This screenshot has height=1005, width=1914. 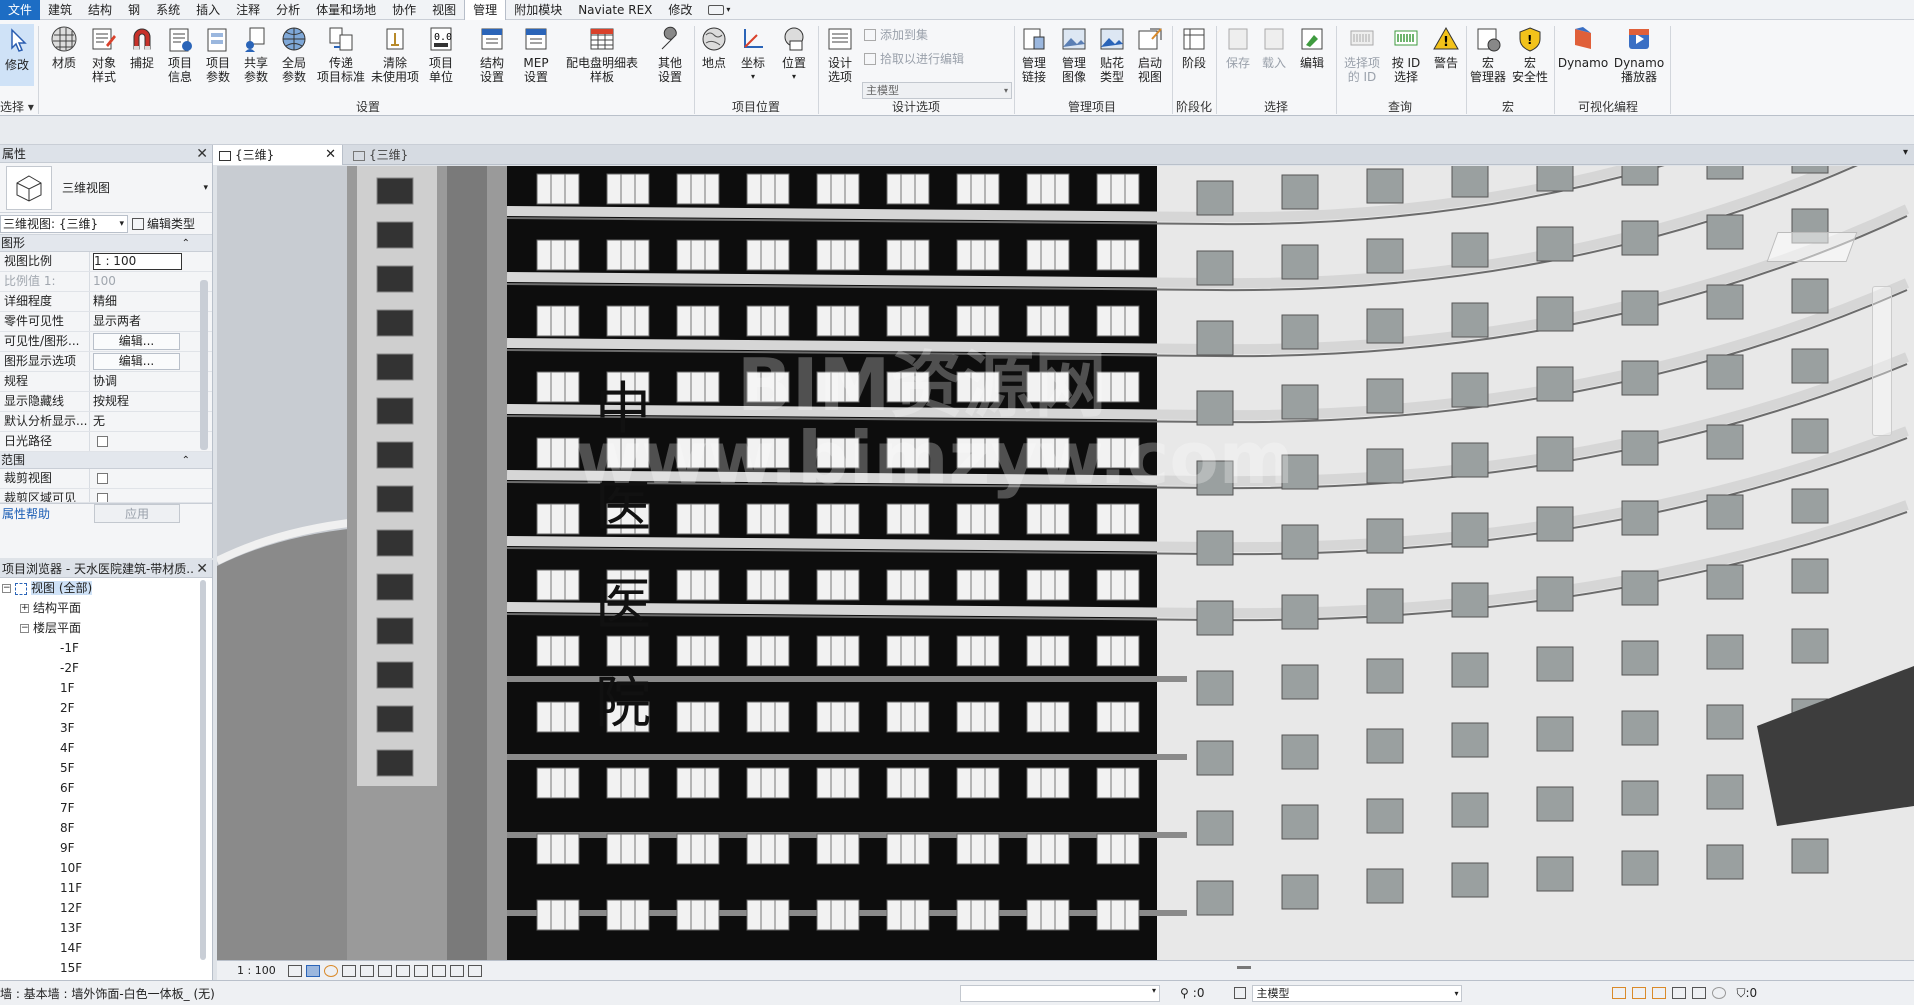 I want to click on dynamo-player-button: Dynamo 播放器, so click(x=1639, y=59).